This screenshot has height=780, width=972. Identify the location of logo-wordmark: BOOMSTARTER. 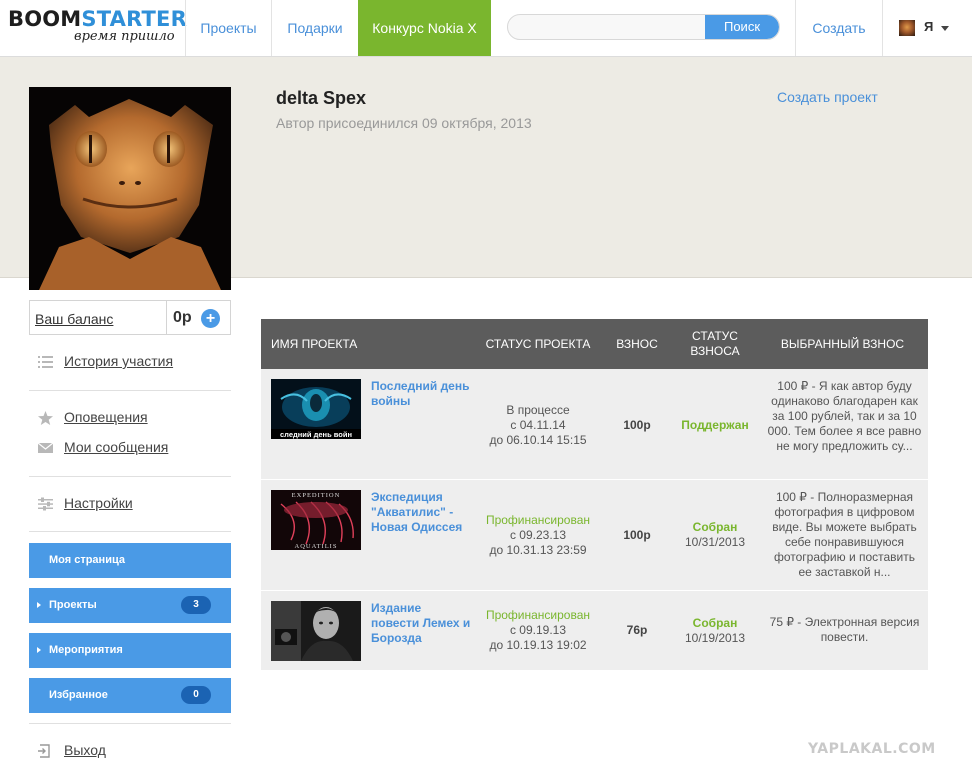
(97, 19).